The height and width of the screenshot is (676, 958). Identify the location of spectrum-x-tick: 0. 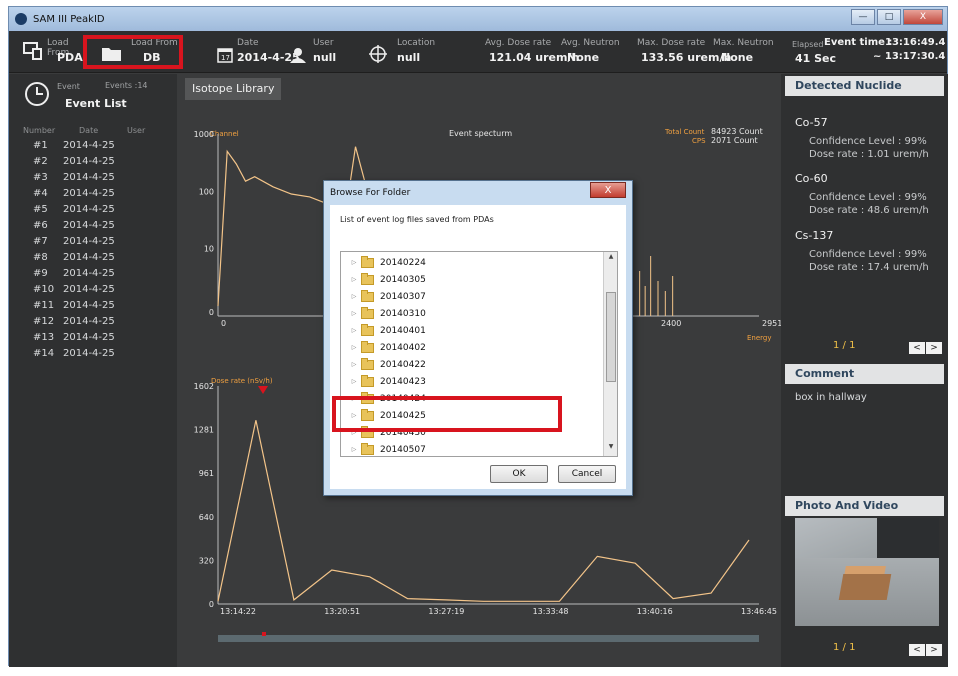
(223, 323).